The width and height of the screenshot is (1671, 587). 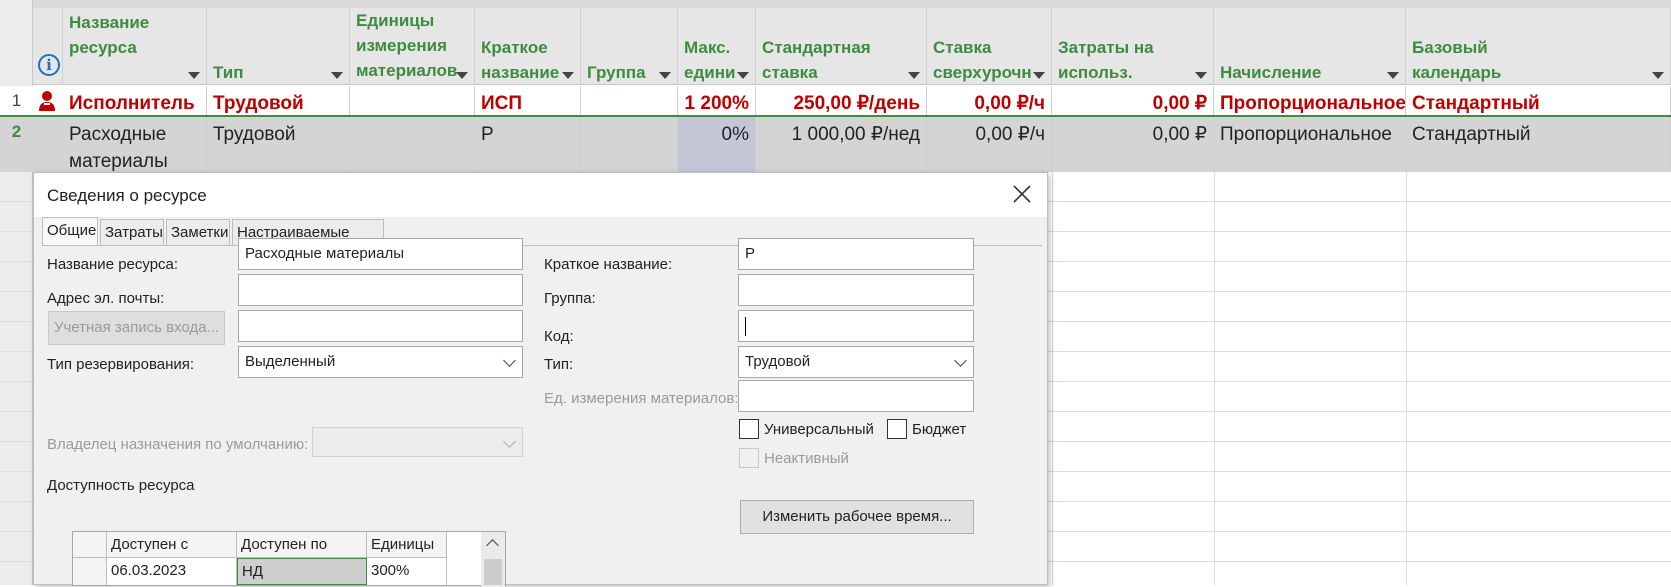 I want to click on material-units-input, so click(x=856, y=396).